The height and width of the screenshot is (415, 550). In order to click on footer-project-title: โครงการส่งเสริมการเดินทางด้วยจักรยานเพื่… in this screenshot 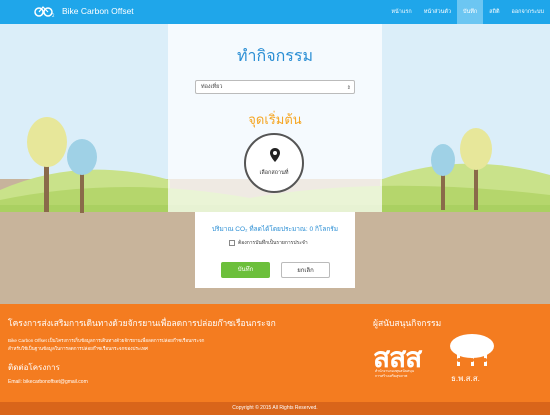, I will do `click(142, 323)`.